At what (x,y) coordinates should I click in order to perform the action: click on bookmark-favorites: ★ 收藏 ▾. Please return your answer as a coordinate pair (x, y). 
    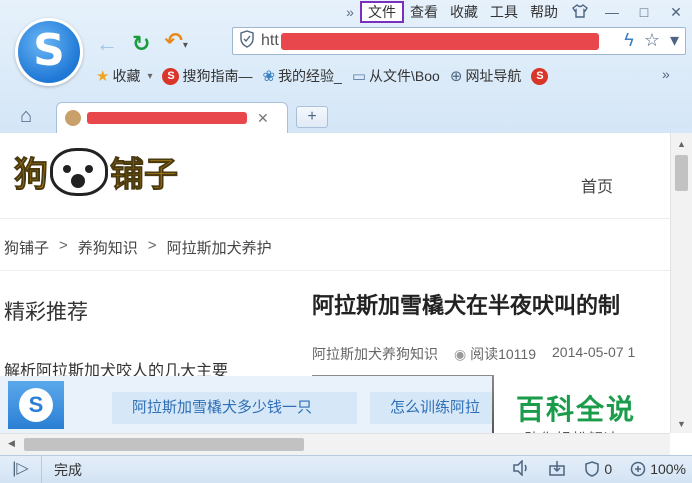
    Looking at the image, I should click on (124, 76).